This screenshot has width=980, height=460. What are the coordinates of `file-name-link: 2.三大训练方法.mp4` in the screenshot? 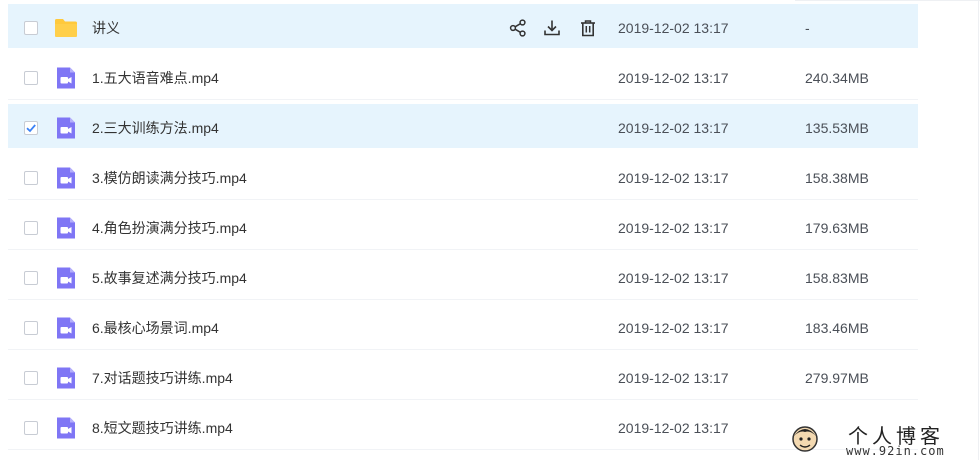 It's located at (155, 128).